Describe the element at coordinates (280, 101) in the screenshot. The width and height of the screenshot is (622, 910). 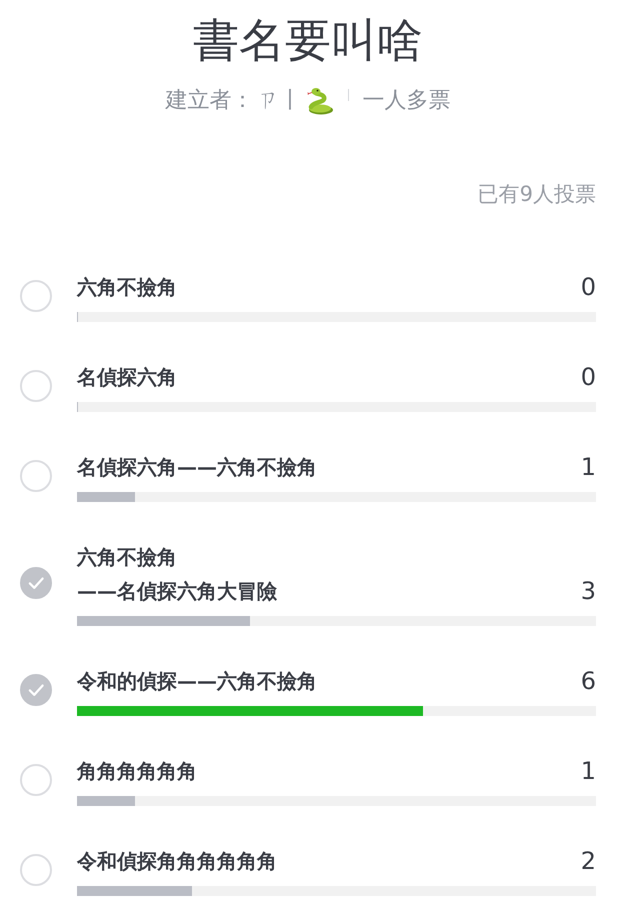
I see `creator-name: ㄗ丨` at that location.